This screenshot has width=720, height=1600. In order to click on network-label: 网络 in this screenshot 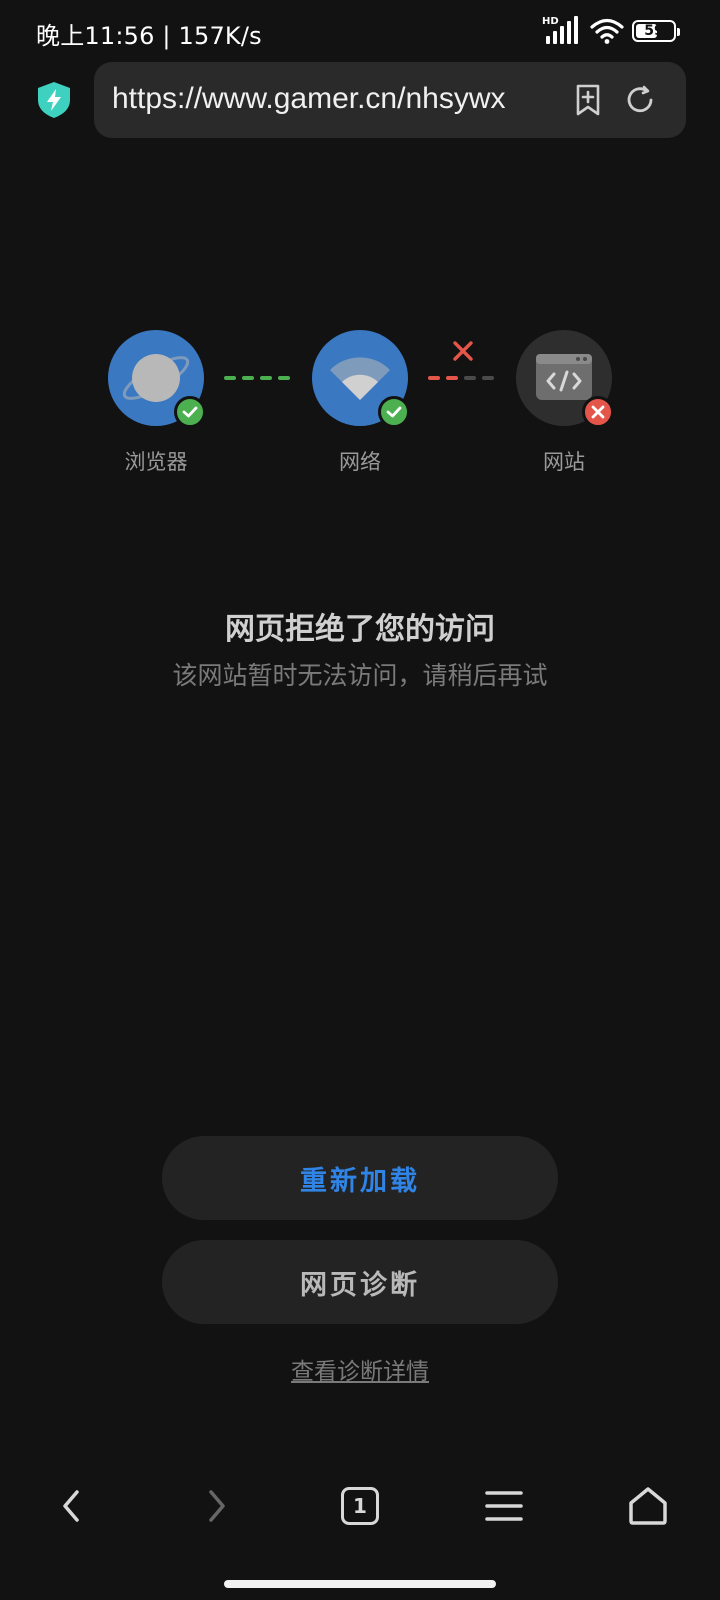, I will do `click(360, 462)`.